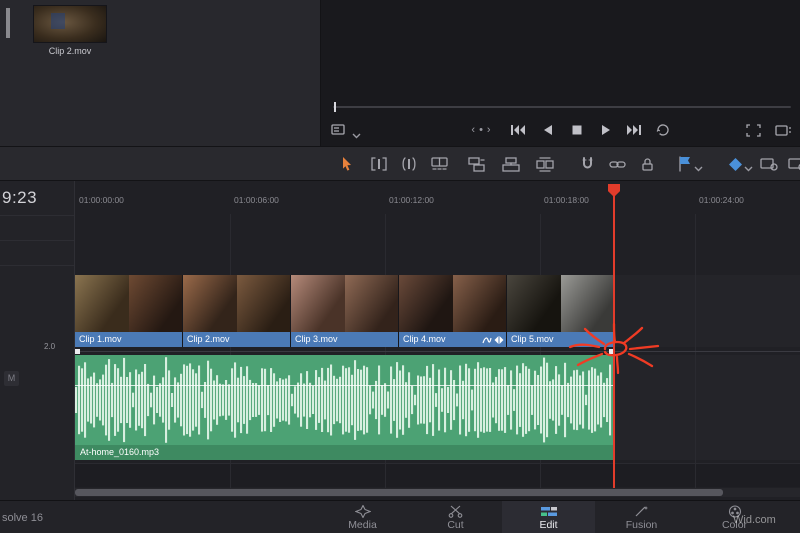 This screenshot has width=800, height=533. What do you see at coordinates (614, 190) in the screenshot?
I see `playhead-marker` at bounding box center [614, 190].